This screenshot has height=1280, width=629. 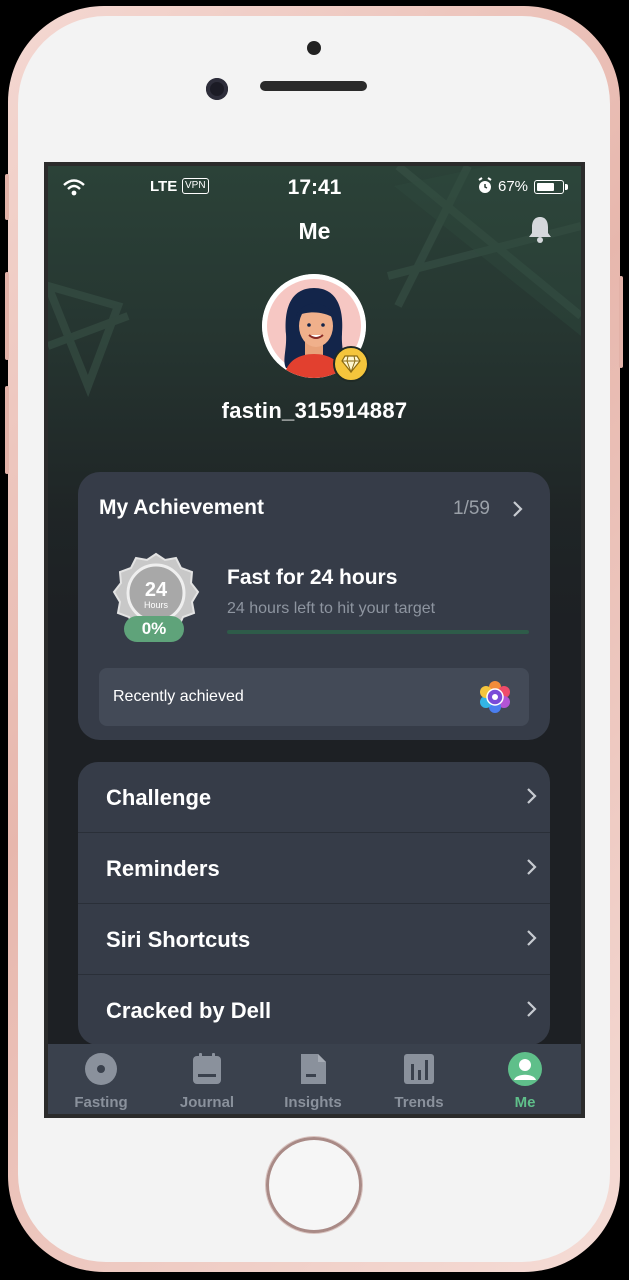 What do you see at coordinates (181, 507) in the screenshot?
I see `achievement-title: My Achievement` at bounding box center [181, 507].